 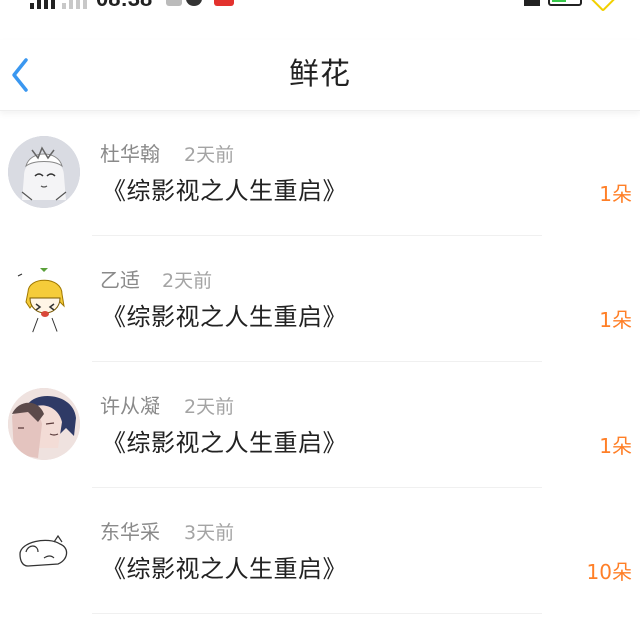 I want to click on user-name: 杜华翰, so click(x=130, y=154).